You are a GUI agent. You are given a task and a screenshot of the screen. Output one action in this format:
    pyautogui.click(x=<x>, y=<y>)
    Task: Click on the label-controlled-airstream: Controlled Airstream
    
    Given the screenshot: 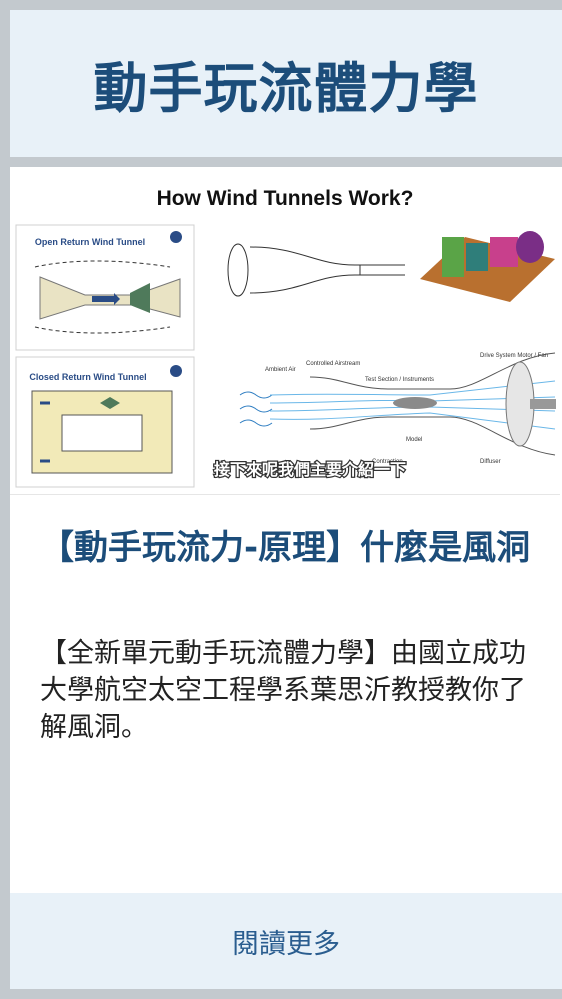 What is the action you would take?
    pyautogui.click(x=333, y=364)
    